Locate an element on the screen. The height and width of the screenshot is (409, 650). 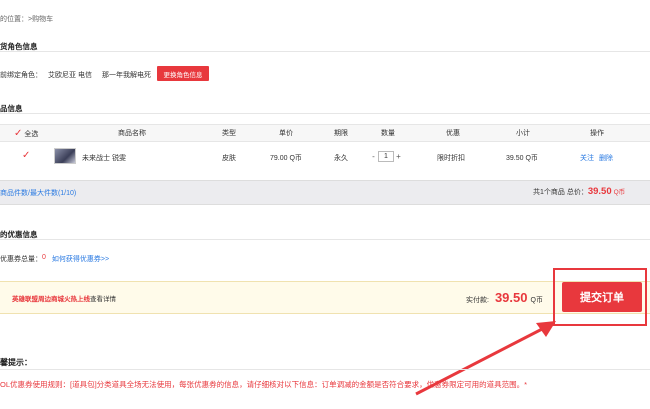
check-icon: ✓ is located at coordinates (18, 133).